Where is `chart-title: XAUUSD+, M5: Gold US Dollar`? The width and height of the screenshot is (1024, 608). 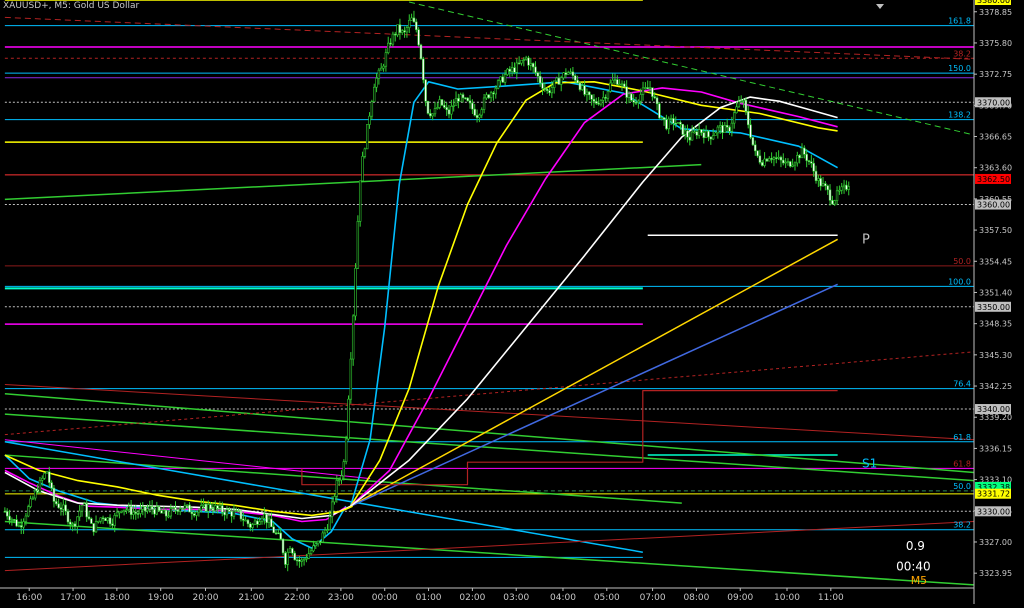 chart-title: XAUUSD+, M5: Gold US Dollar is located at coordinates (71, 6).